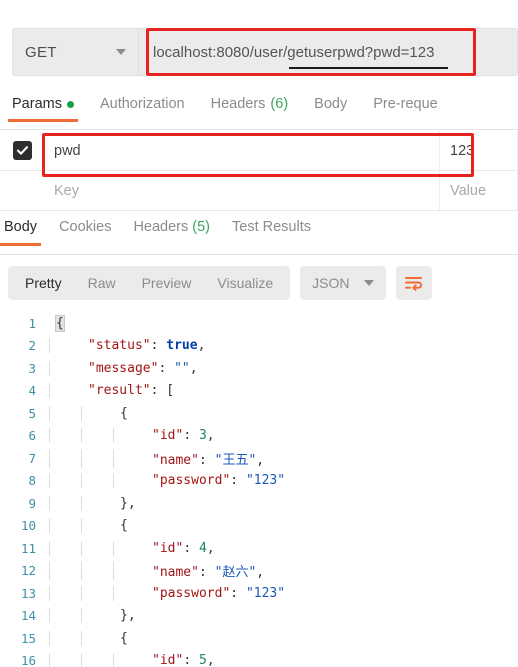  What do you see at coordinates (283, 391) in the screenshot?
I see `code-line-content: "result": [` at bounding box center [283, 391].